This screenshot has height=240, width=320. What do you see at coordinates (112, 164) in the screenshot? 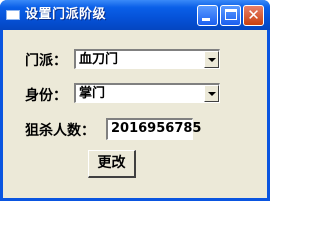
I see `change-button: 更改` at bounding box center [112, 164].